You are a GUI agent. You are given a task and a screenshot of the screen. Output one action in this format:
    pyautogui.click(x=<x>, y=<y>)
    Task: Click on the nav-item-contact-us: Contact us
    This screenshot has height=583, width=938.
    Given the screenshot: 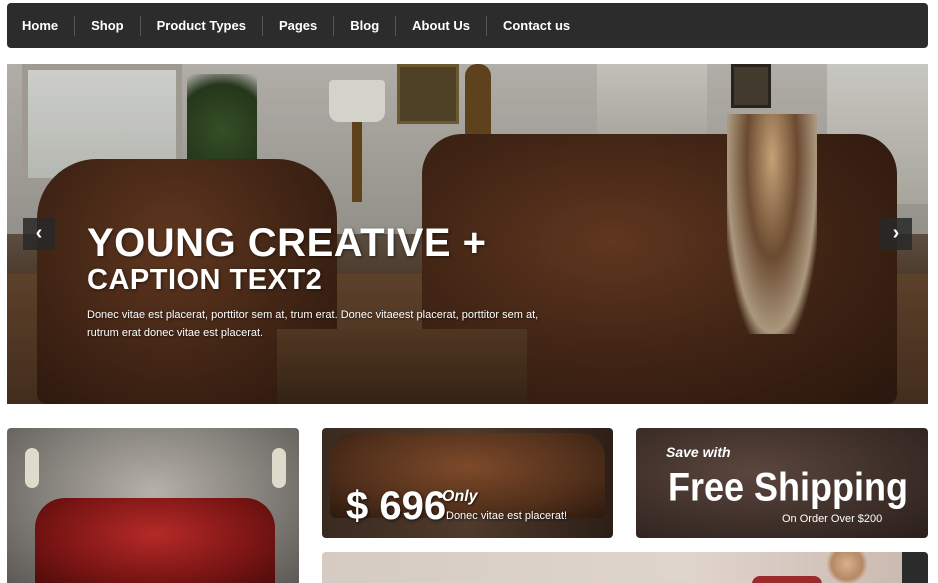 What is the action you would take?
    pyautogui.click(x=536, y=26)
    